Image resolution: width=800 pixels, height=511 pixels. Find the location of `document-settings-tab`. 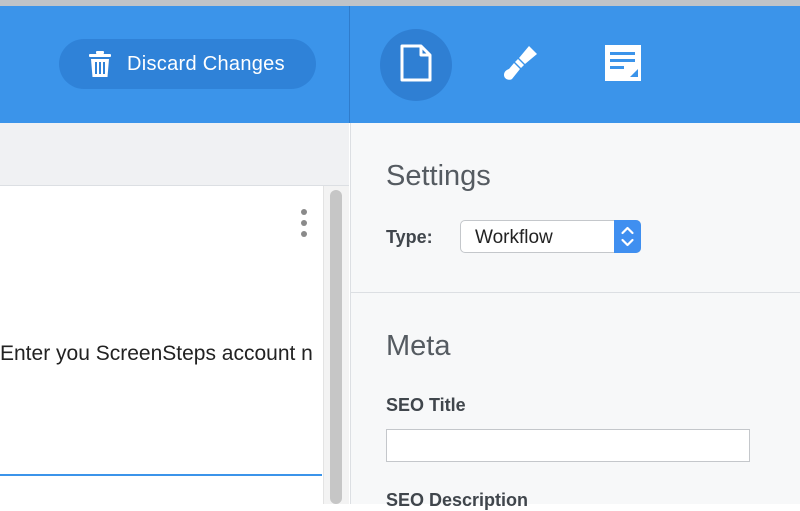

document-settings-tab is located at coordinates (416, 65).